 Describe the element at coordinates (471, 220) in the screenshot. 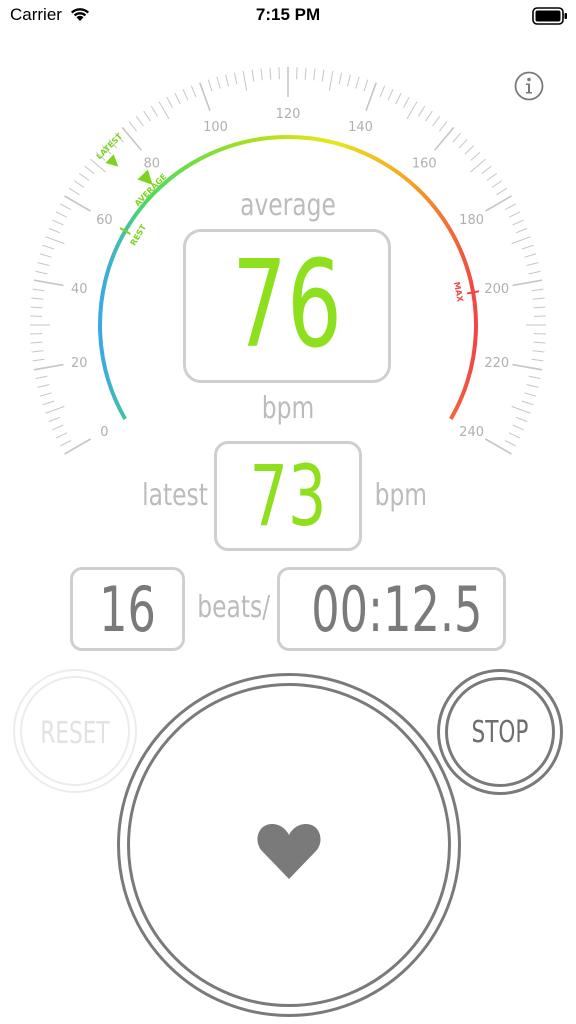

I see `gauge-tick-label: 180` at that location.